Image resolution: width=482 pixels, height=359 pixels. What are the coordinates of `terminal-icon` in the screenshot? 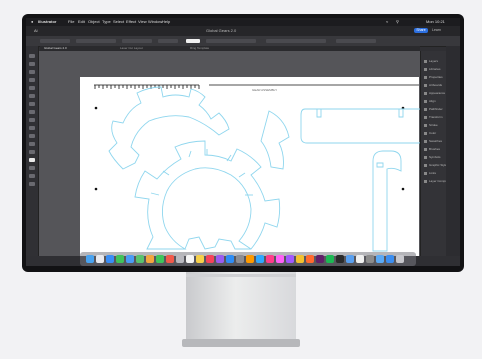 It's located at (340, 259).